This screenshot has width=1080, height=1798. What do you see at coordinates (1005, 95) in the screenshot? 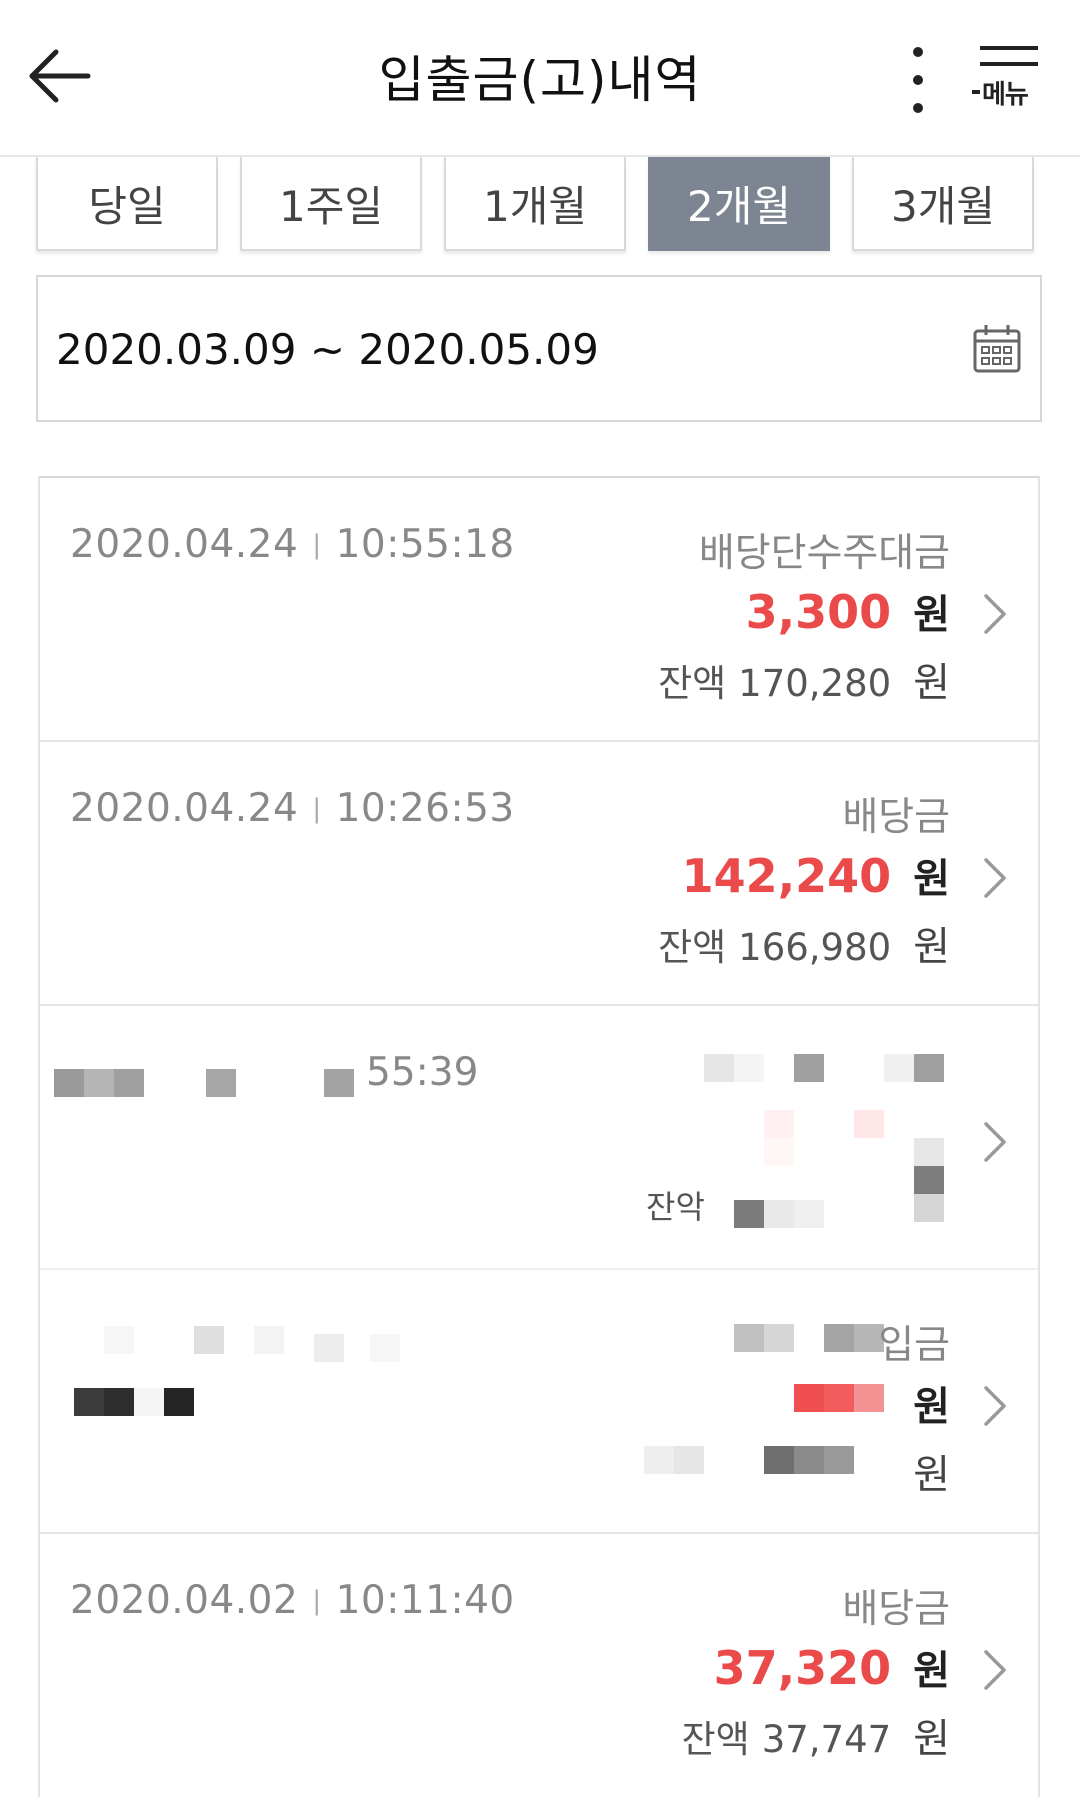
I see `menu-label: 메뉴` at bounding box center [1005, 95].